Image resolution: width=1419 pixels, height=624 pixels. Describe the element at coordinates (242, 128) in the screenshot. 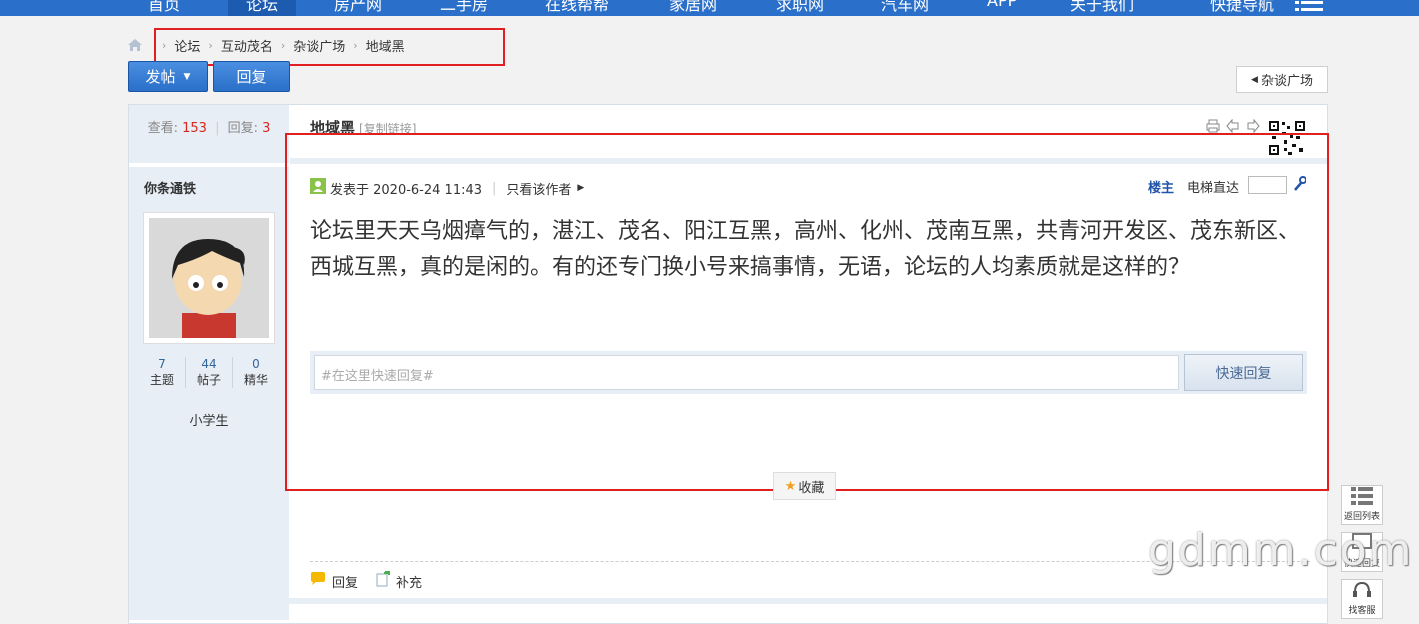

I see `replies-label: 回复:` at that location.